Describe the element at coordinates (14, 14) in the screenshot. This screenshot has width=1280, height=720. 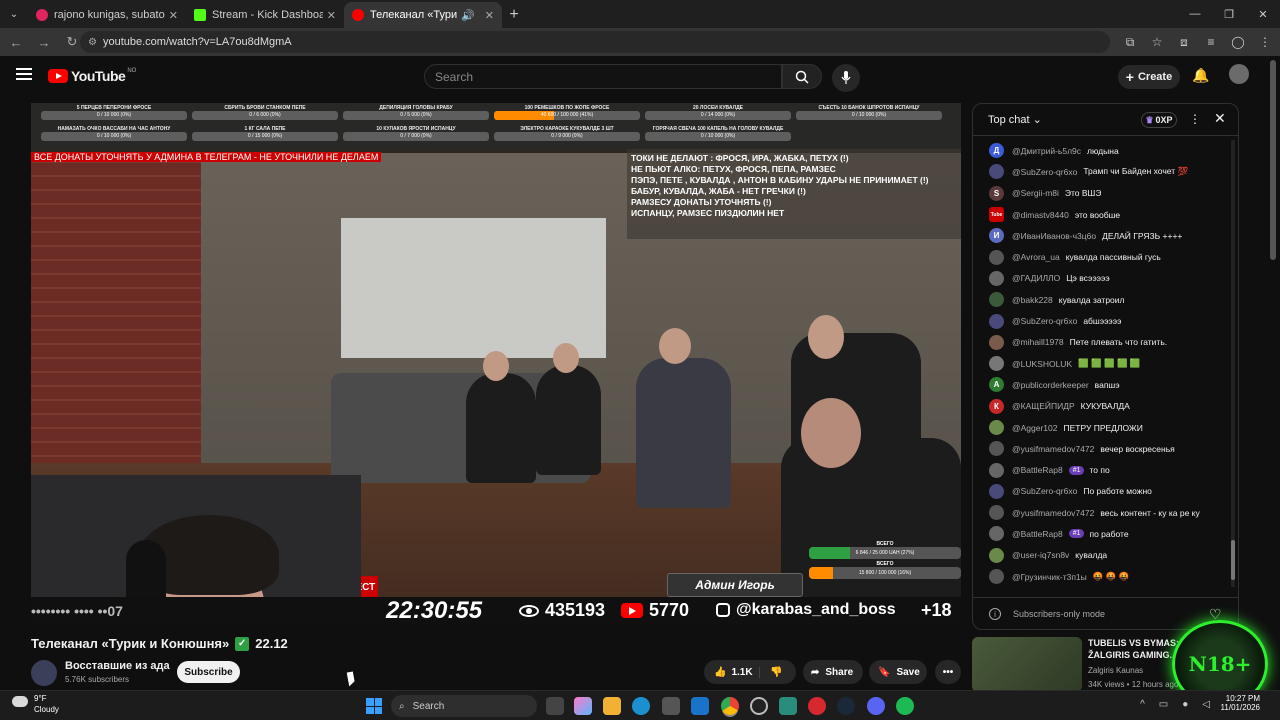
I see `tab-search-button: ⌄` at that location.